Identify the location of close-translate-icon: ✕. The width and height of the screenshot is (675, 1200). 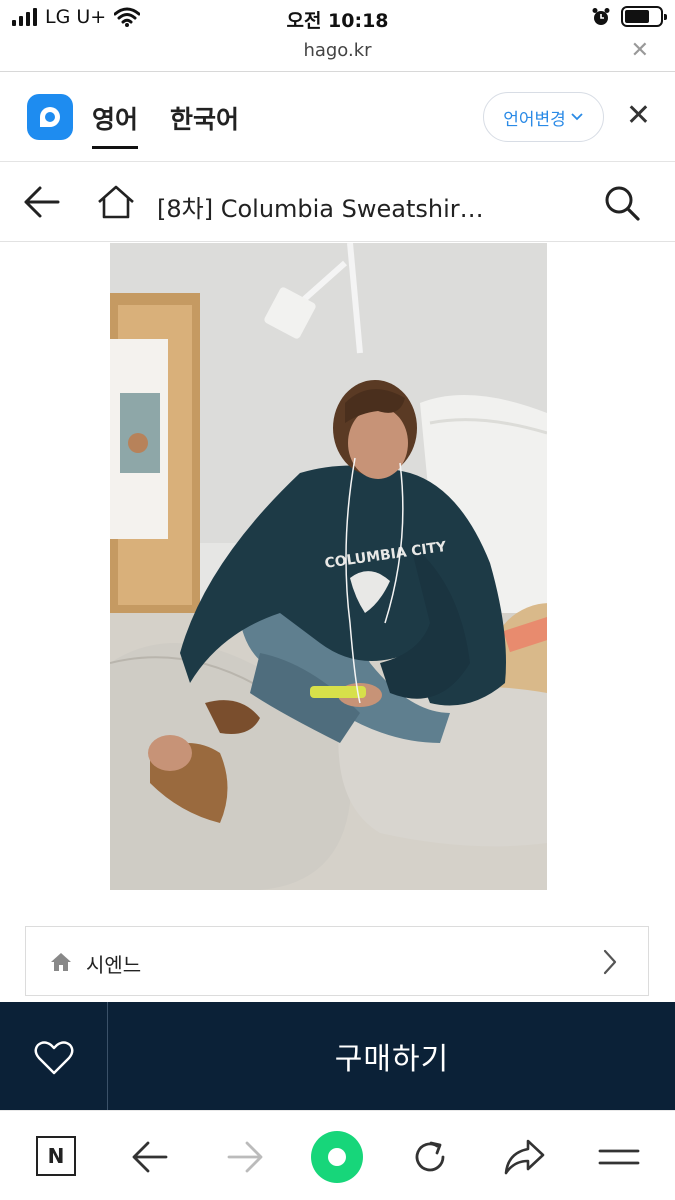
(638, 115).